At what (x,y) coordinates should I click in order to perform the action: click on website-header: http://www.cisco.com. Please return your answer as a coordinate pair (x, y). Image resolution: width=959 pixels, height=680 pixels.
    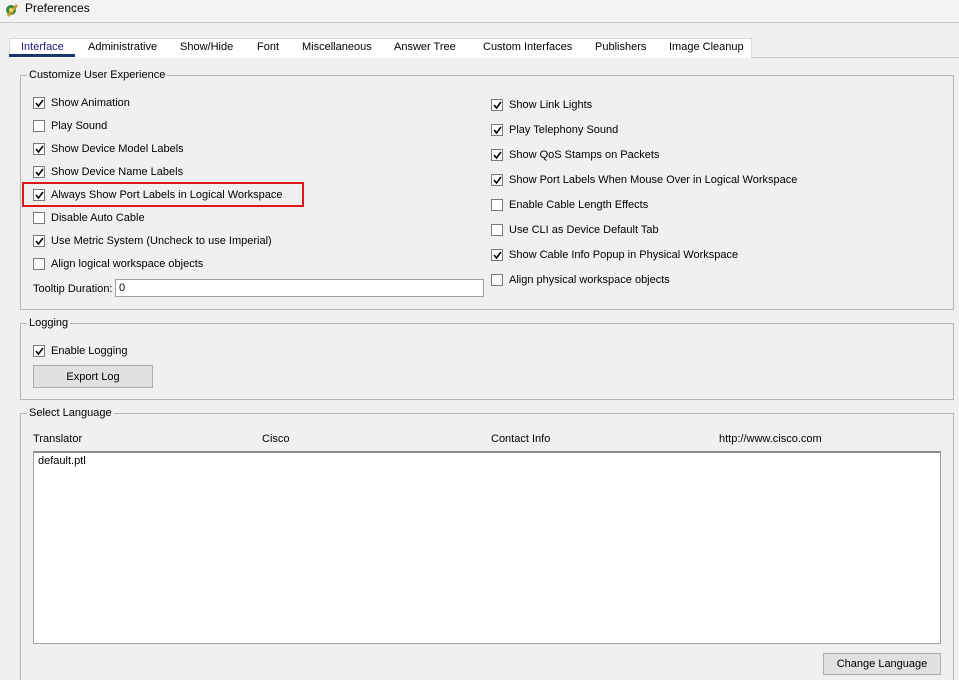
    Looking at the image, I should click on (770, 439).